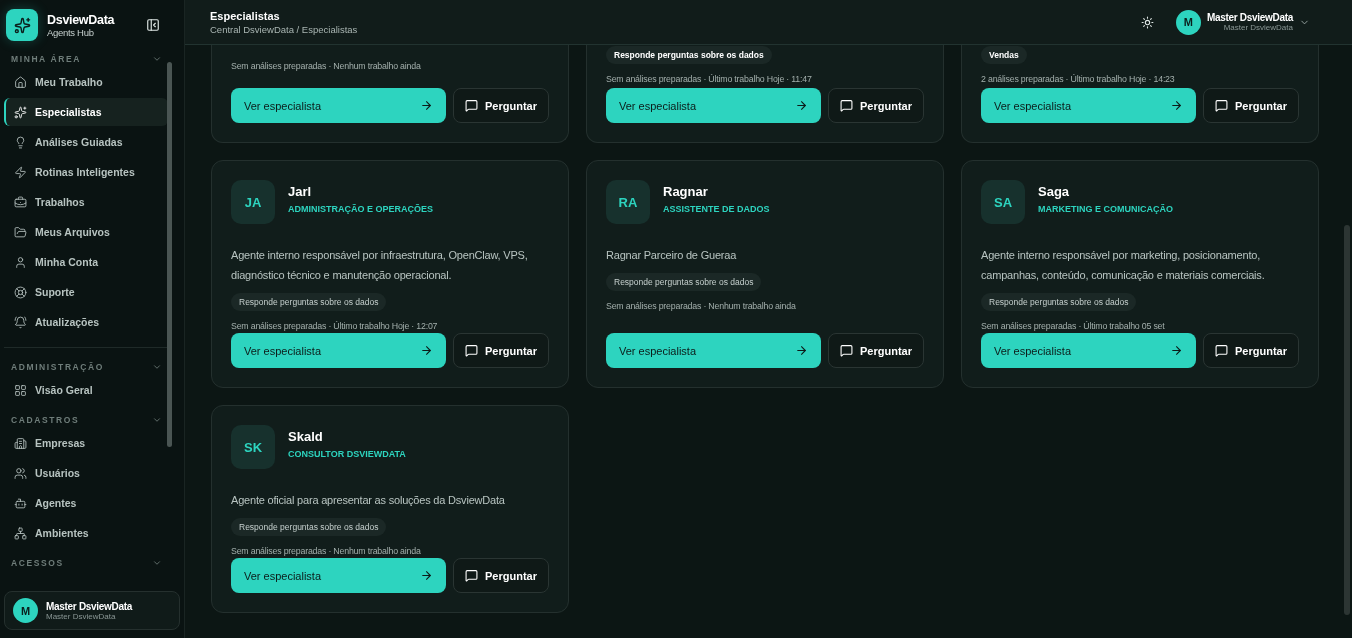  I want to click on sidebar-item: Atualizações, so click(86, 322).